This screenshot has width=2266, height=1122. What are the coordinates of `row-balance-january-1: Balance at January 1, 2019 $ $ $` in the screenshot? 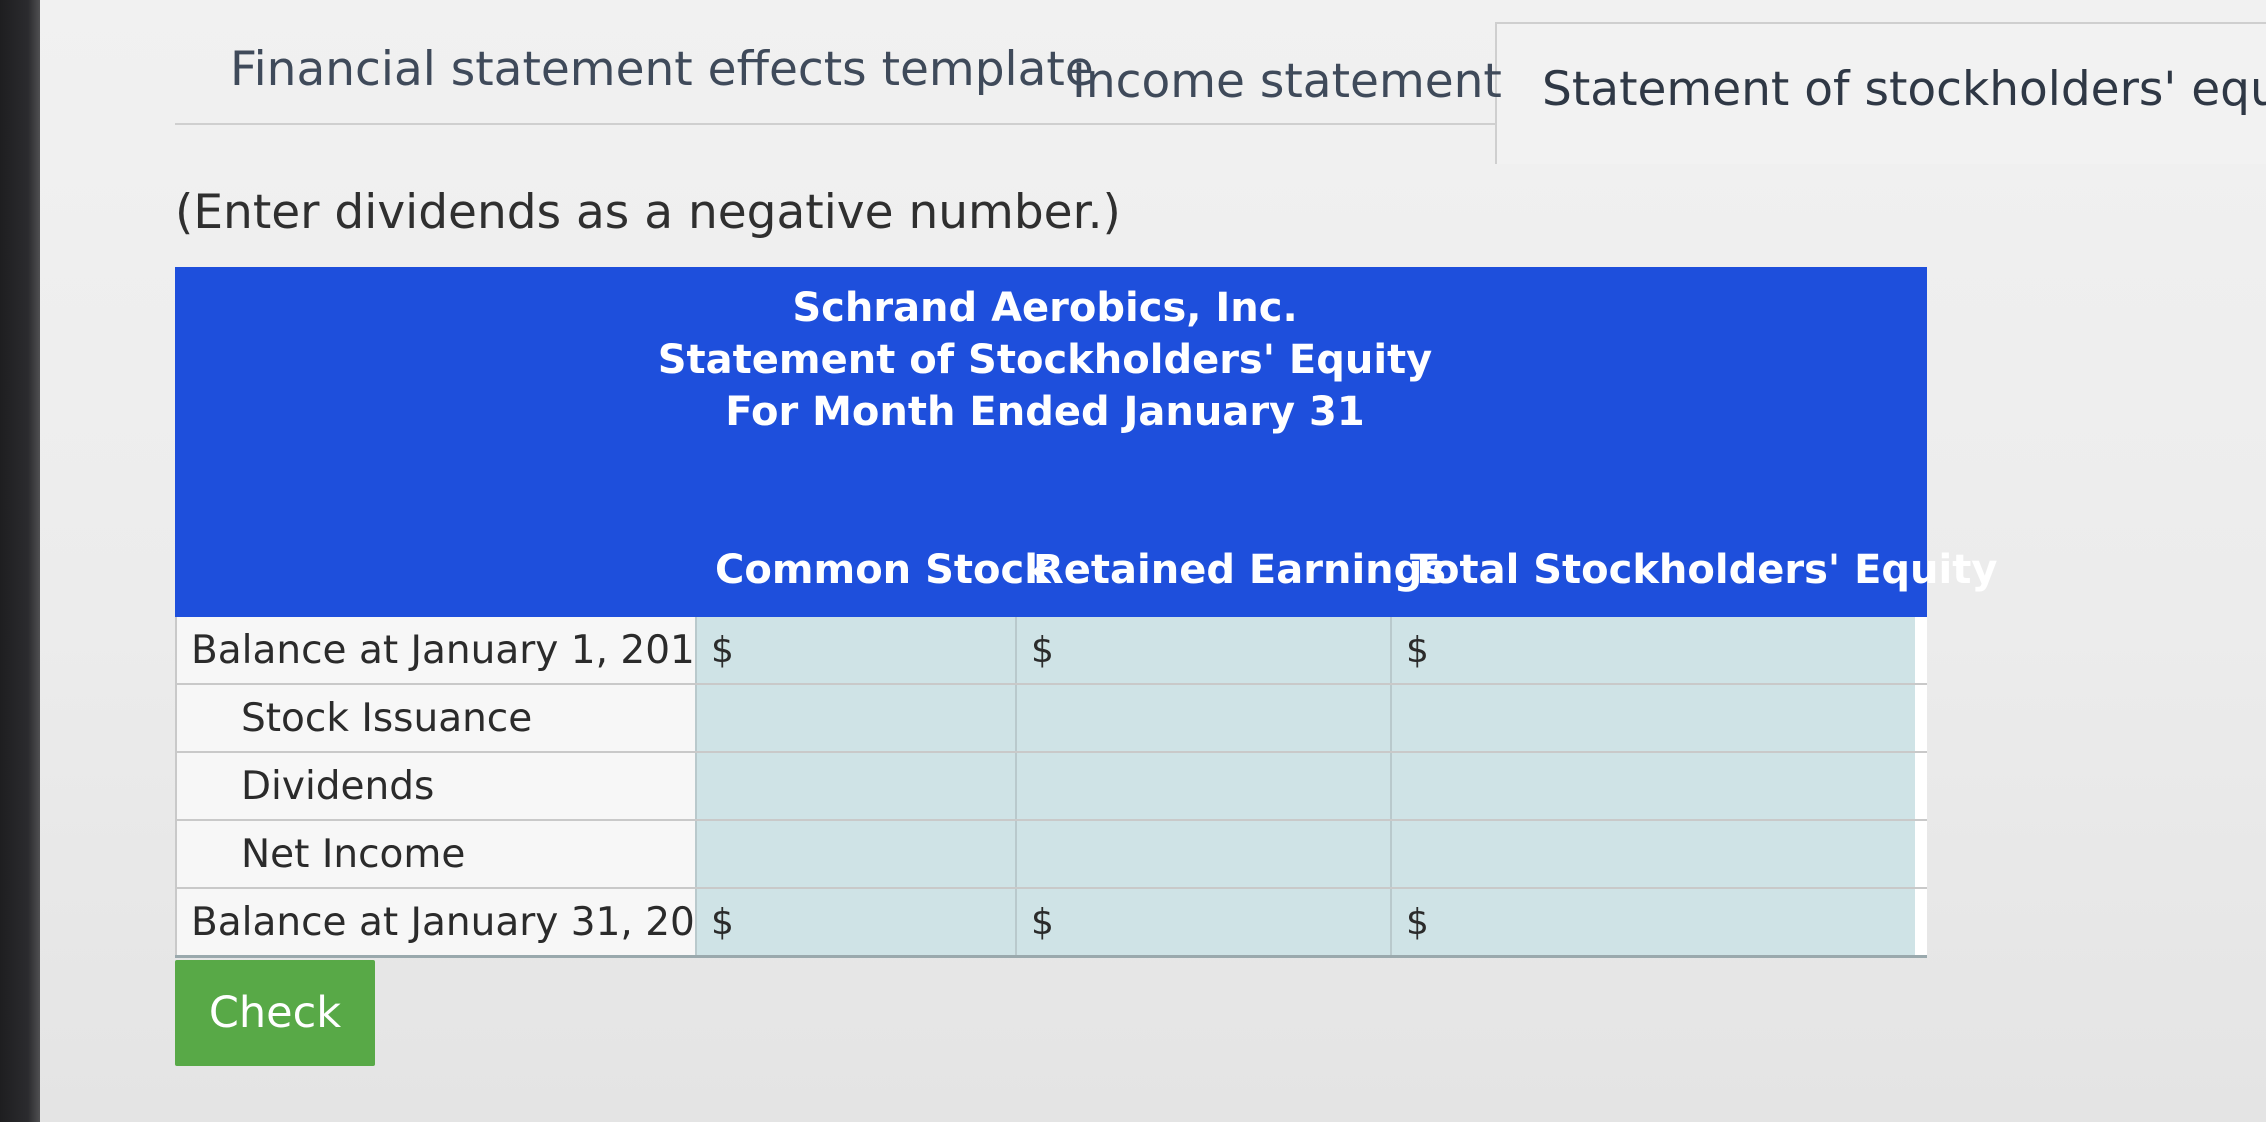 It's located at (1051, 651).